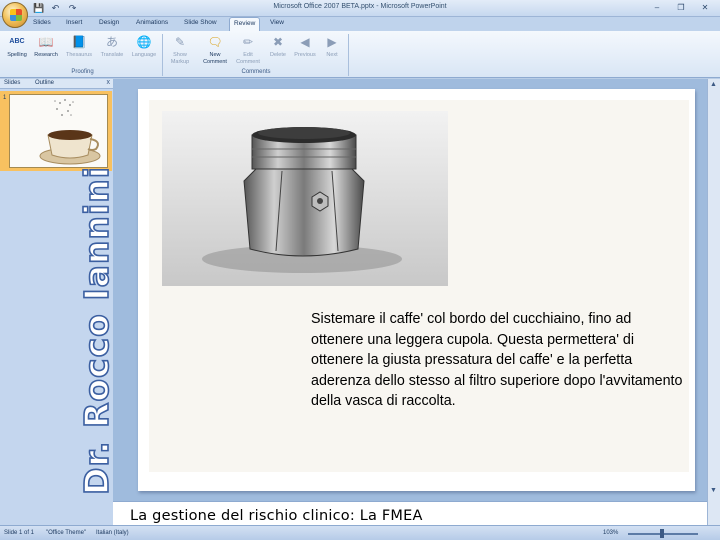  Describe the element at coordinates (144, 55) in the screenshot. I see `language-label: Language` at that location.